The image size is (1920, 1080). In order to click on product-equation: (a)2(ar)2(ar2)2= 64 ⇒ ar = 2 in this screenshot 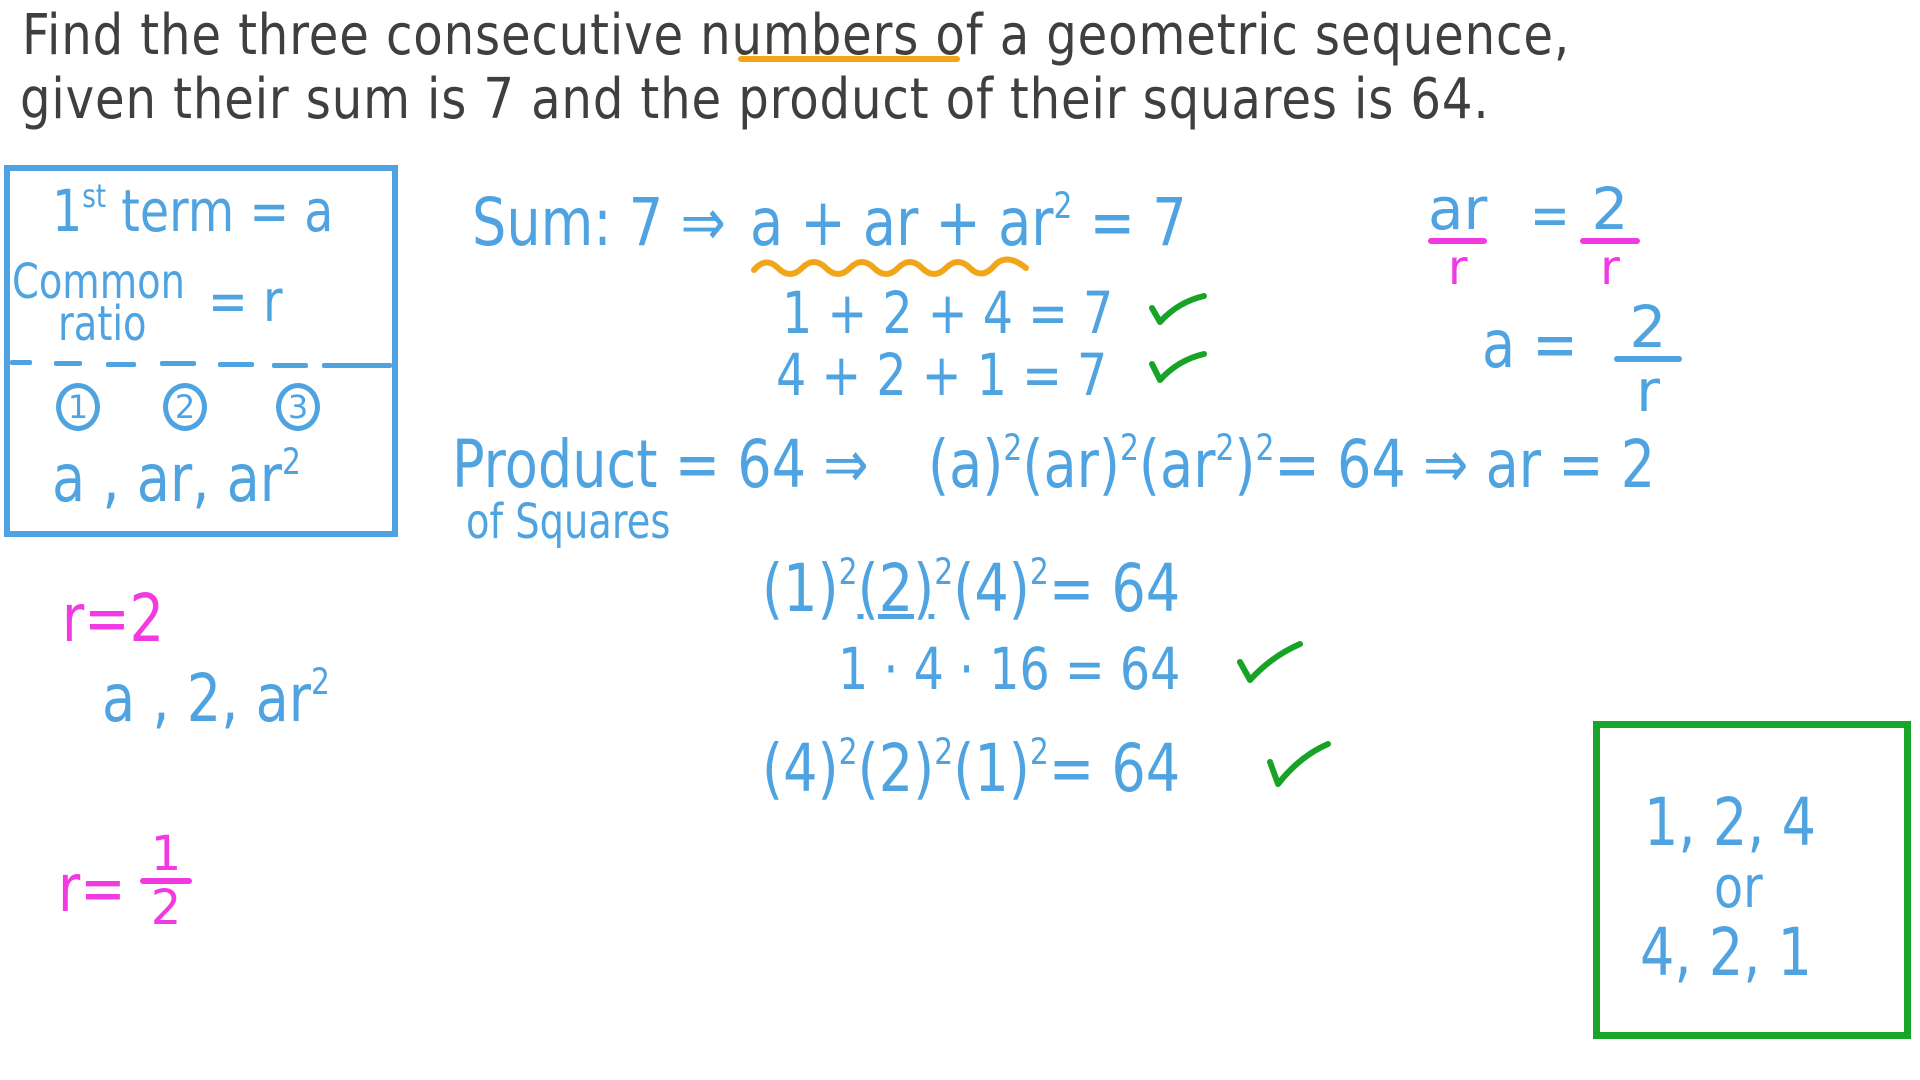, I will do `click(1291, 463)`.